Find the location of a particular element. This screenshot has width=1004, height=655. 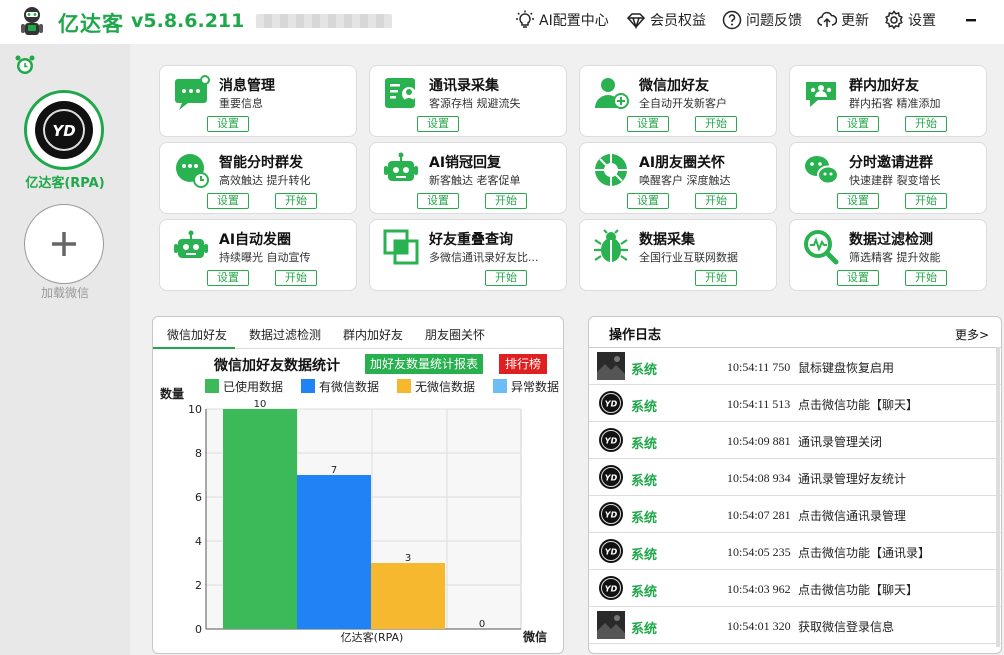

account-name: 亿达客(RPA) is located at coordinates (65, 183).